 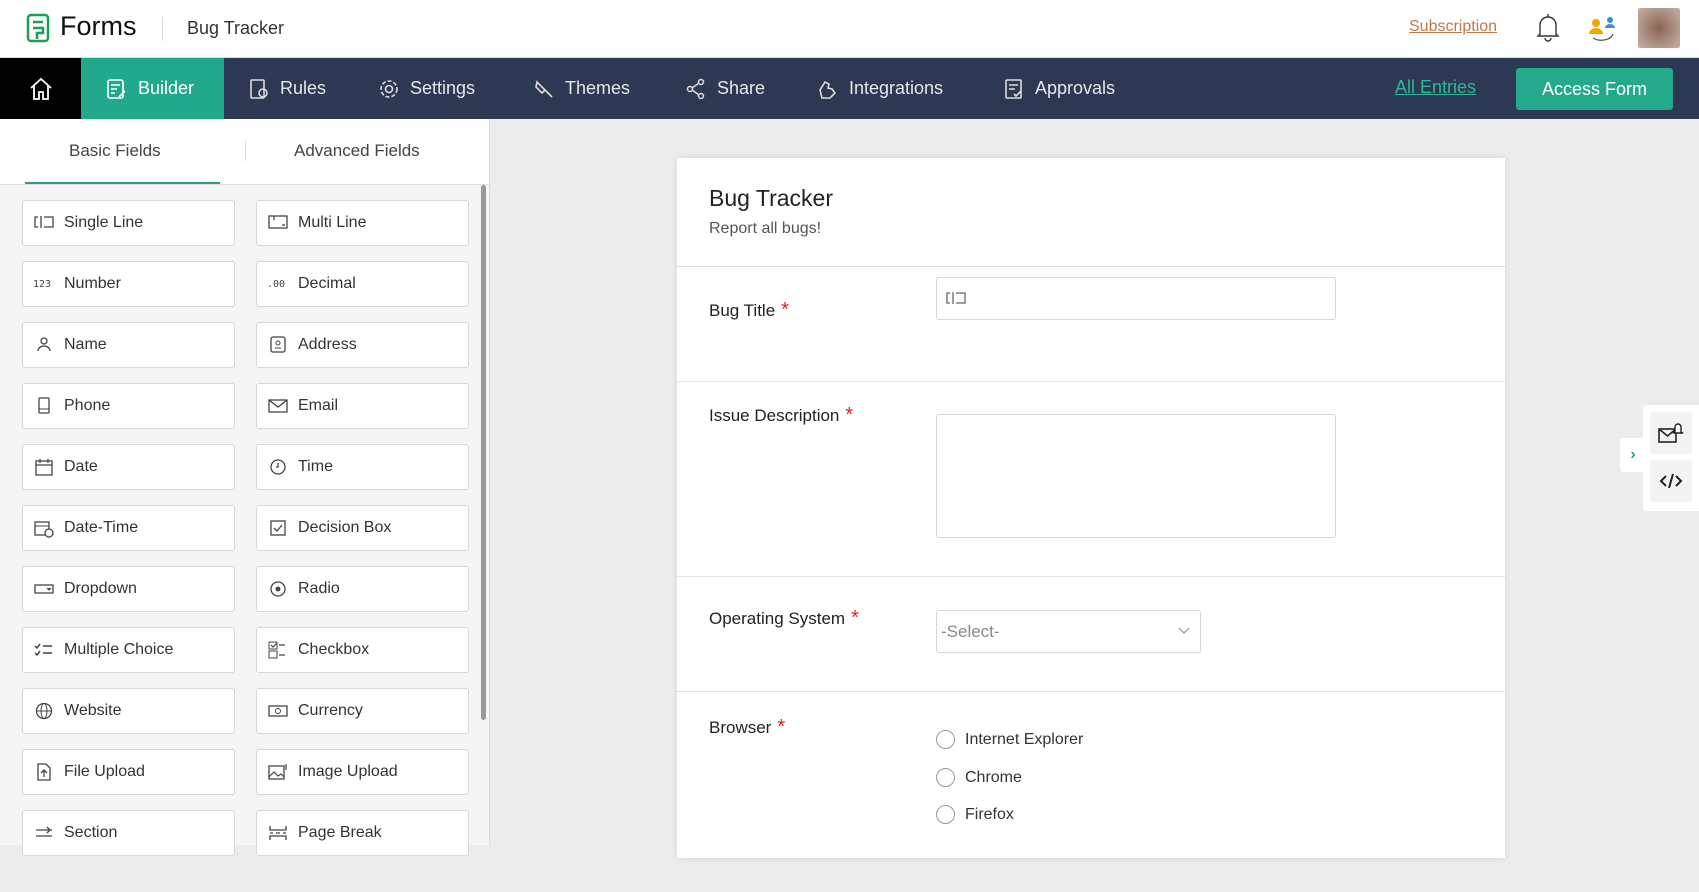 What do you see at coordinates (100, 588) in the screenshot?
I see `field-type-label: Dropdown` at bounding box center [100, 588].